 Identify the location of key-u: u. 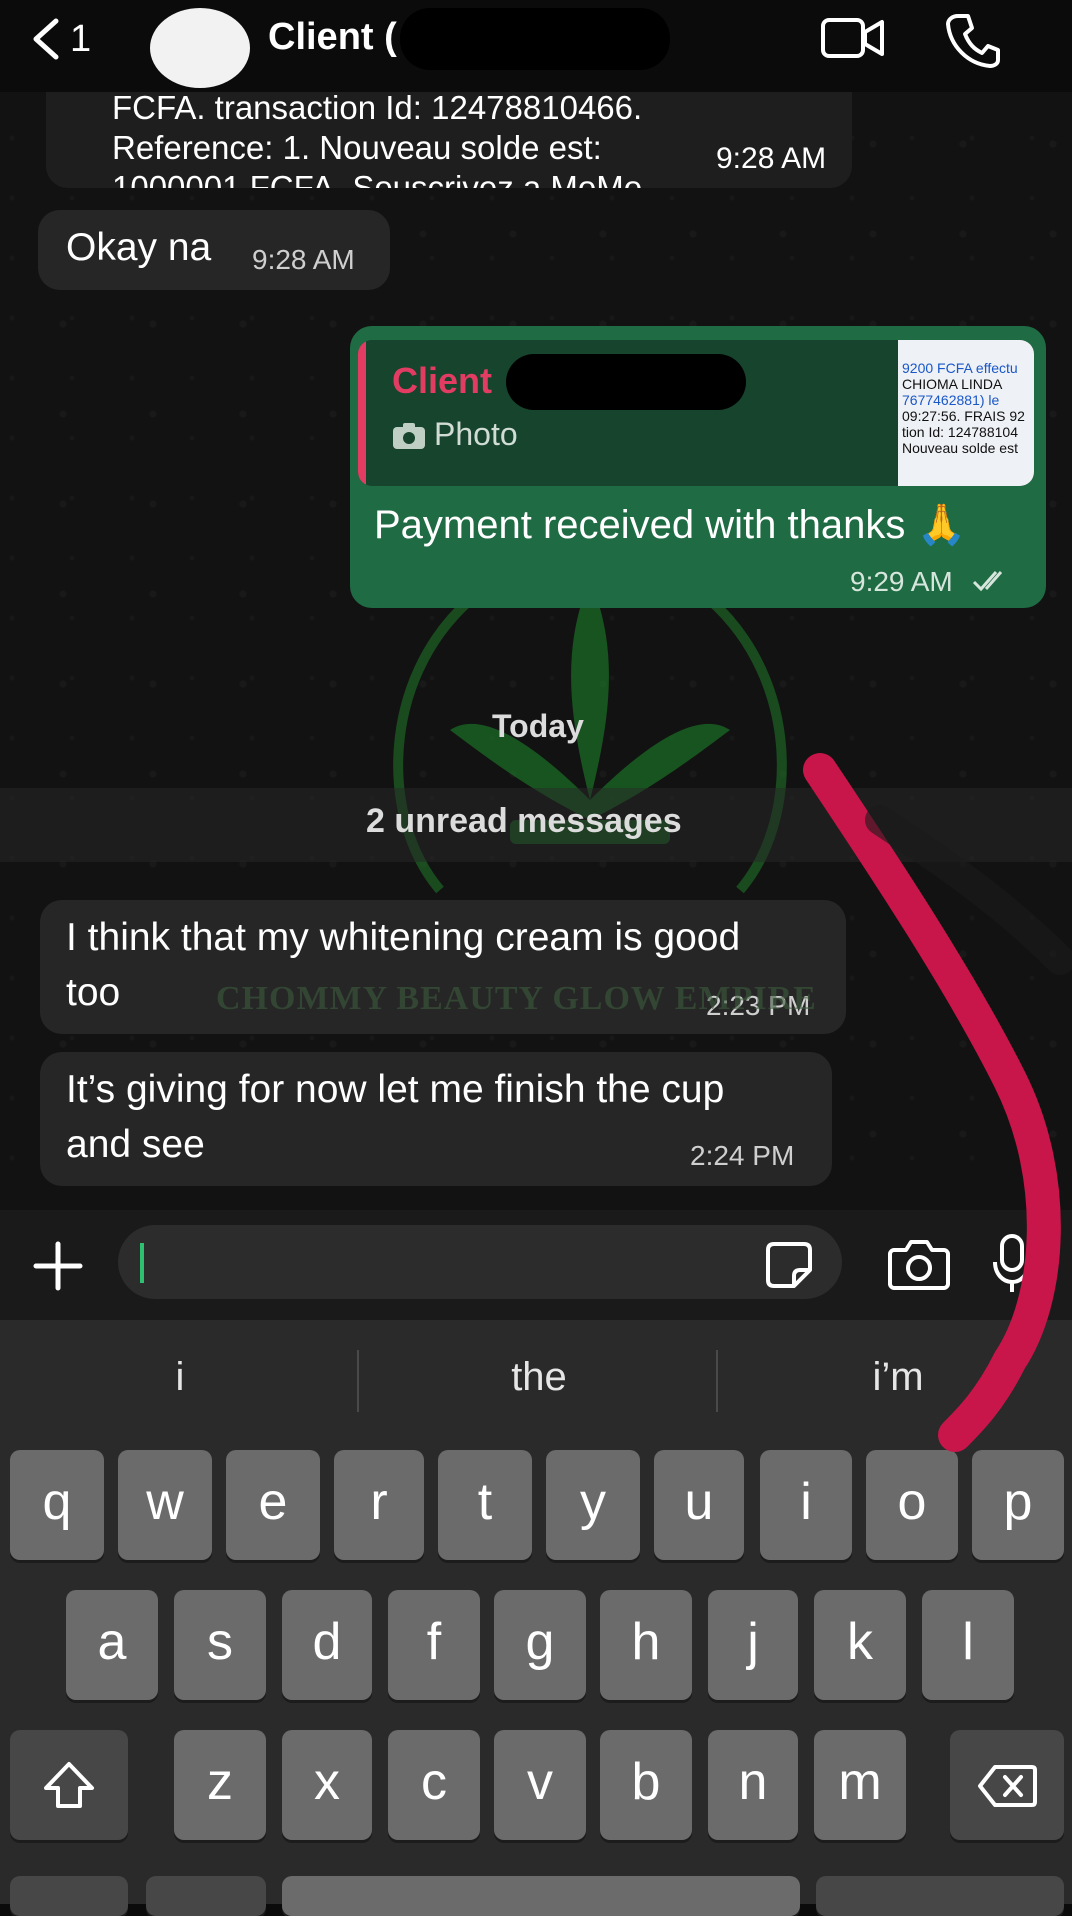
(699, 1505).